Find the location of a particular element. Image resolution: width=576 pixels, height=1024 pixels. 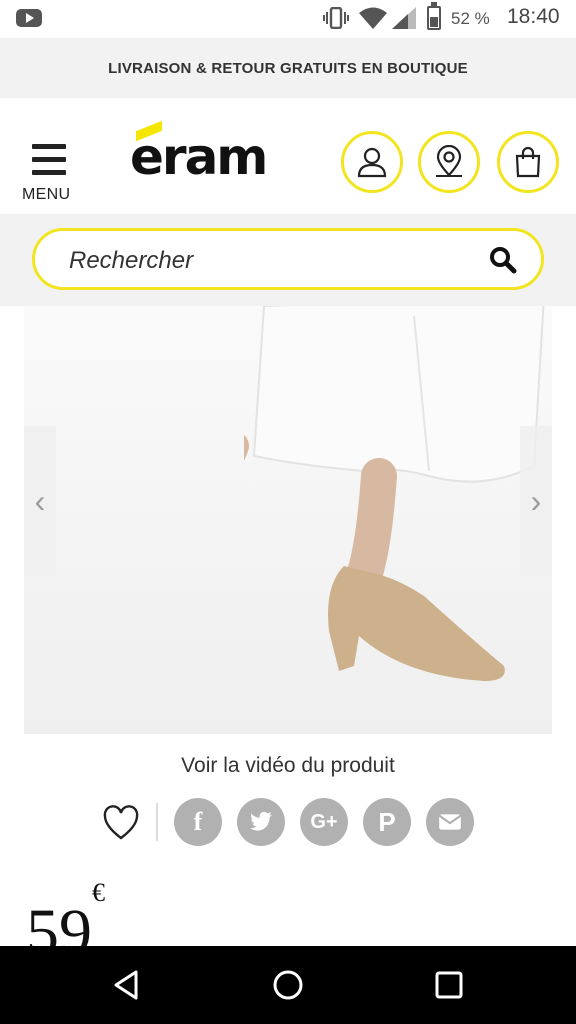

vibrate-icon is located at coordinates (336, 18).